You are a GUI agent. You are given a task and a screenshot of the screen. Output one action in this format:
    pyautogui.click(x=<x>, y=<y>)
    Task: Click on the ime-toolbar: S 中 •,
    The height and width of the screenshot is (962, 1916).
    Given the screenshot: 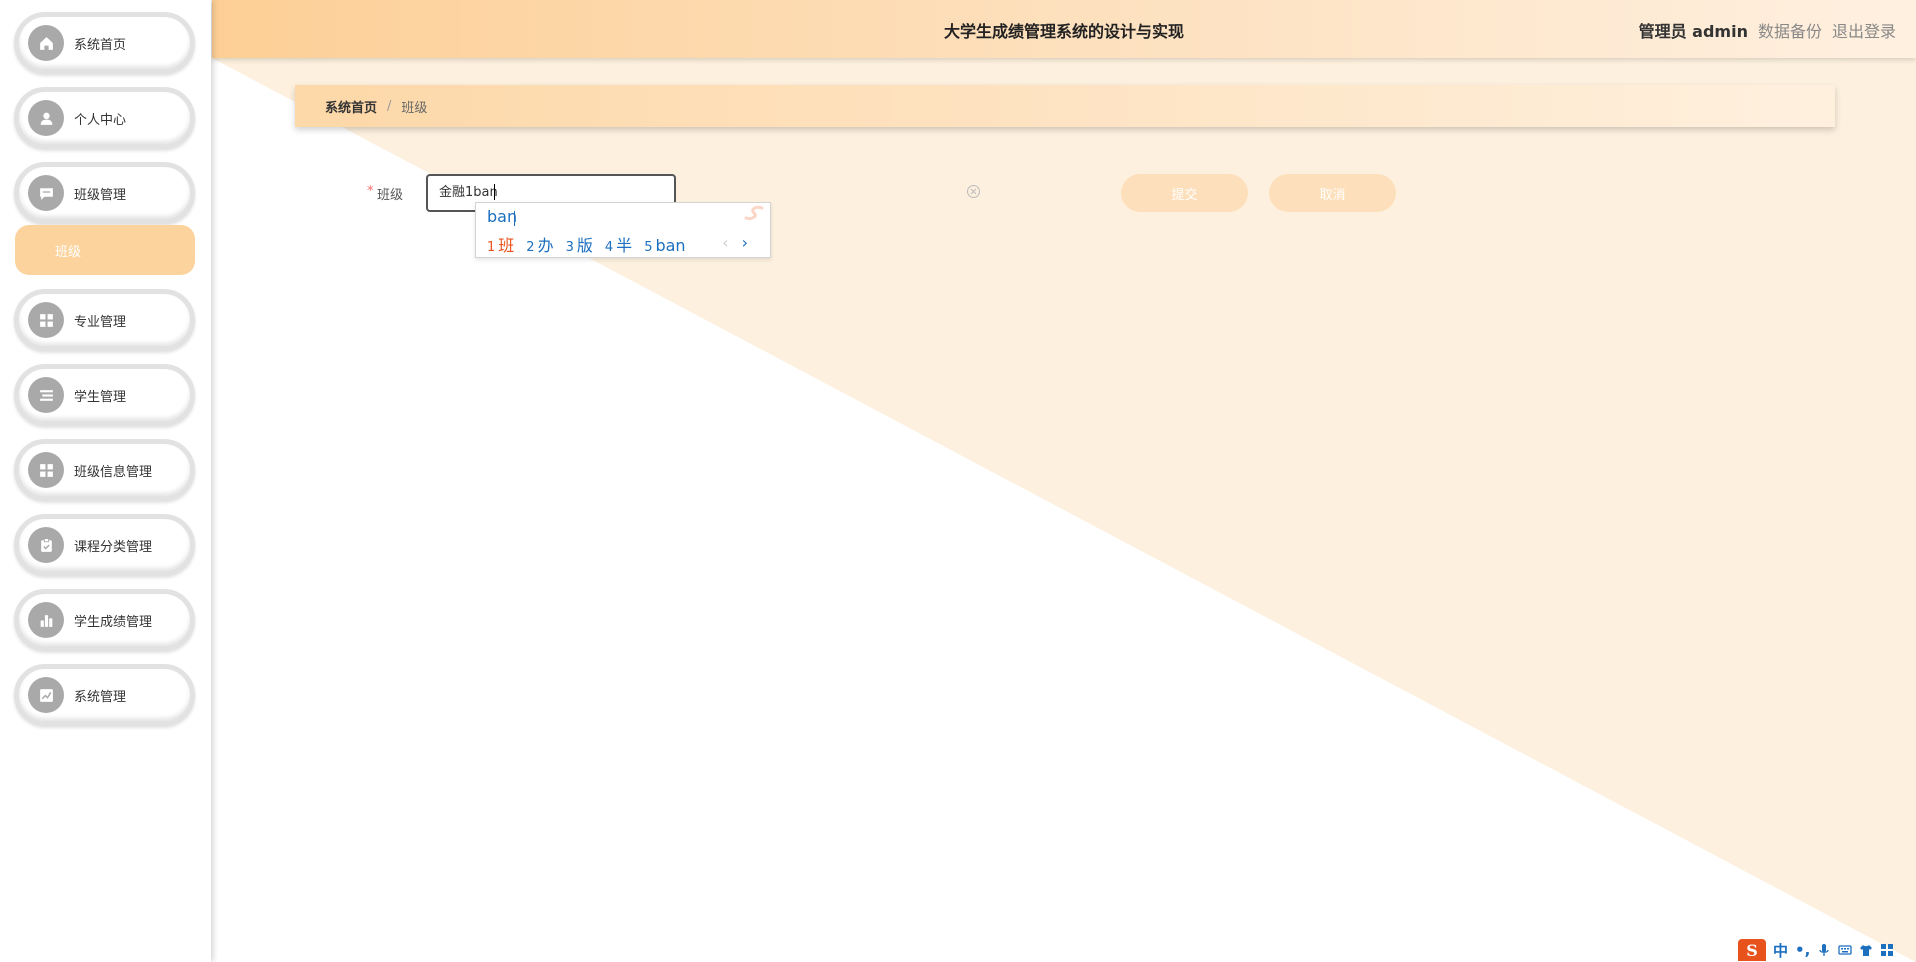 What is the action you would take?
    pyautogui.click(x=1816, y=950)
    